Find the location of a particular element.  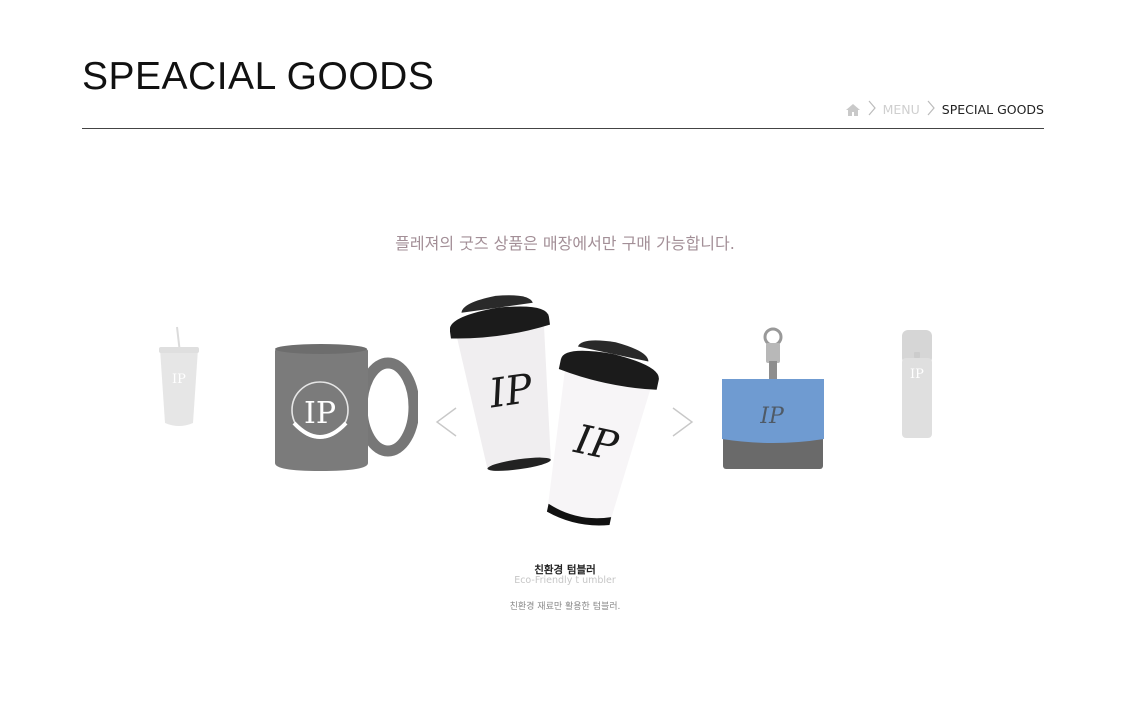

store-notice: 플레져의 굿즈 상품은 매장에서만 구매 가능합니다. is located at coordinates (565, 243).